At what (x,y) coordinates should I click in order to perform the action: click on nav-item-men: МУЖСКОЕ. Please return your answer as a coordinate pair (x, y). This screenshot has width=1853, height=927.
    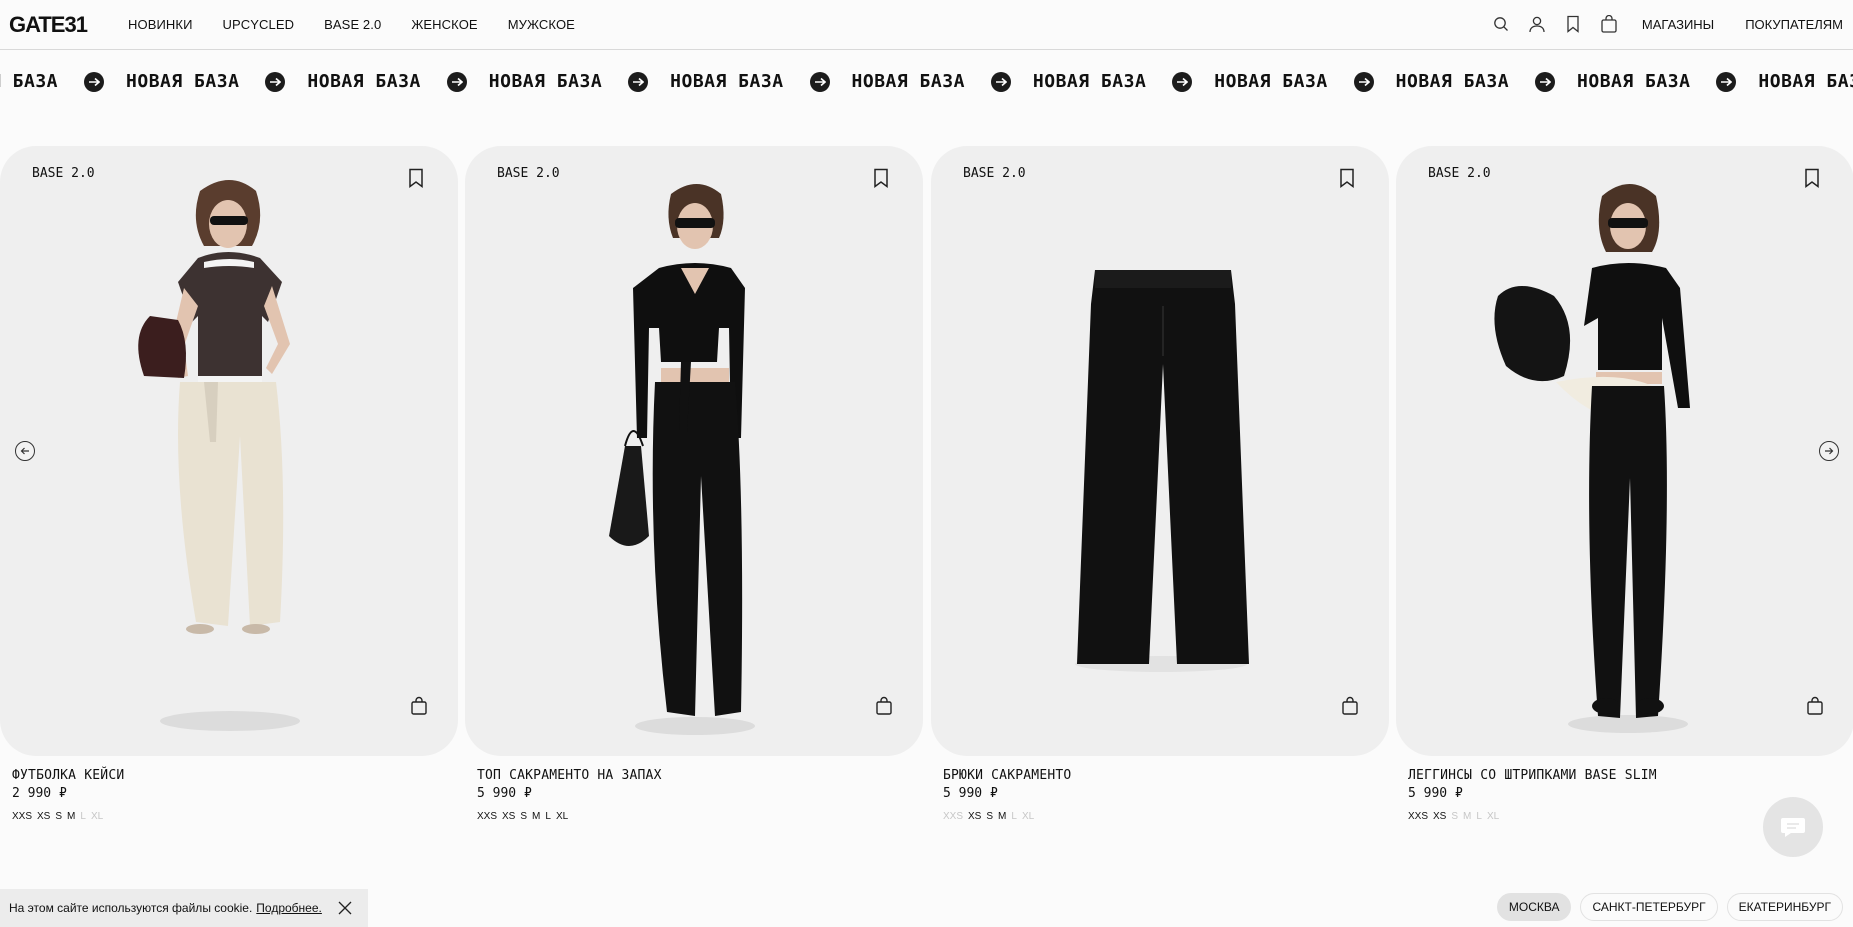
    Looking at the image, I should click on (541, 24).